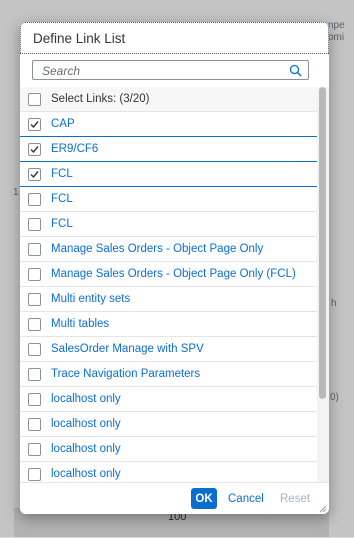  I want to click on list-item: Manage Sales Orders - Object Page Only, so click(168, 249).